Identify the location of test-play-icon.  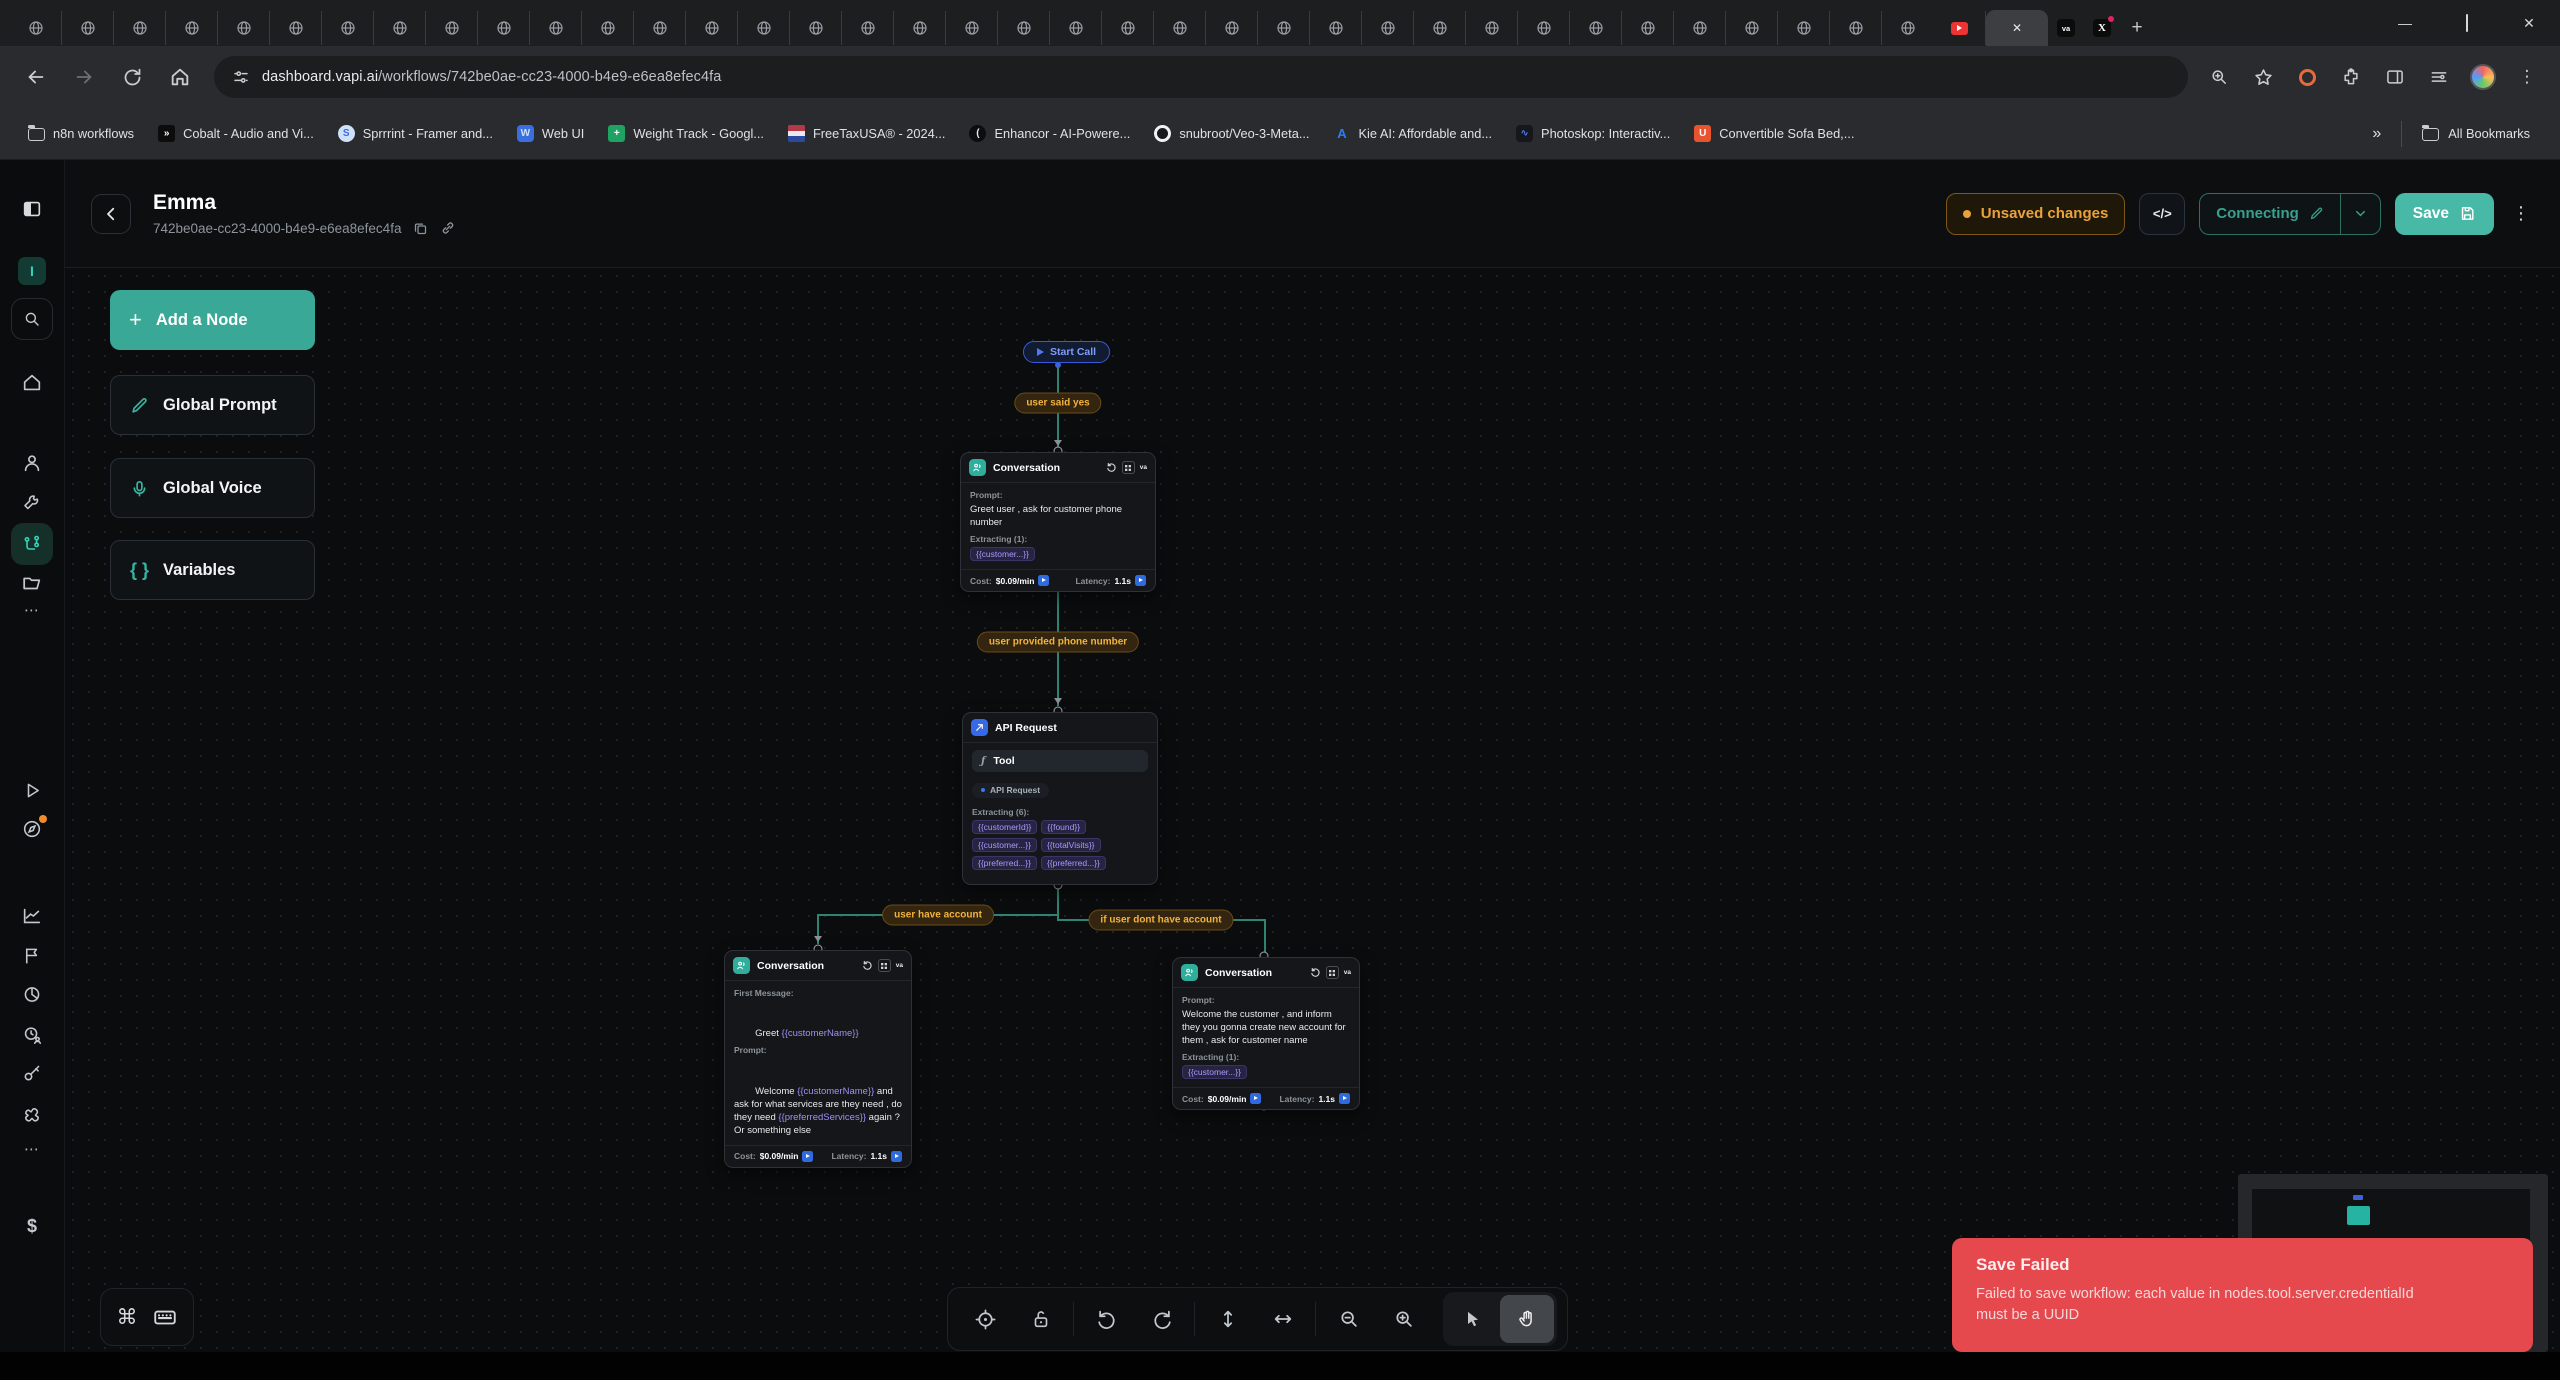
(32, 790).